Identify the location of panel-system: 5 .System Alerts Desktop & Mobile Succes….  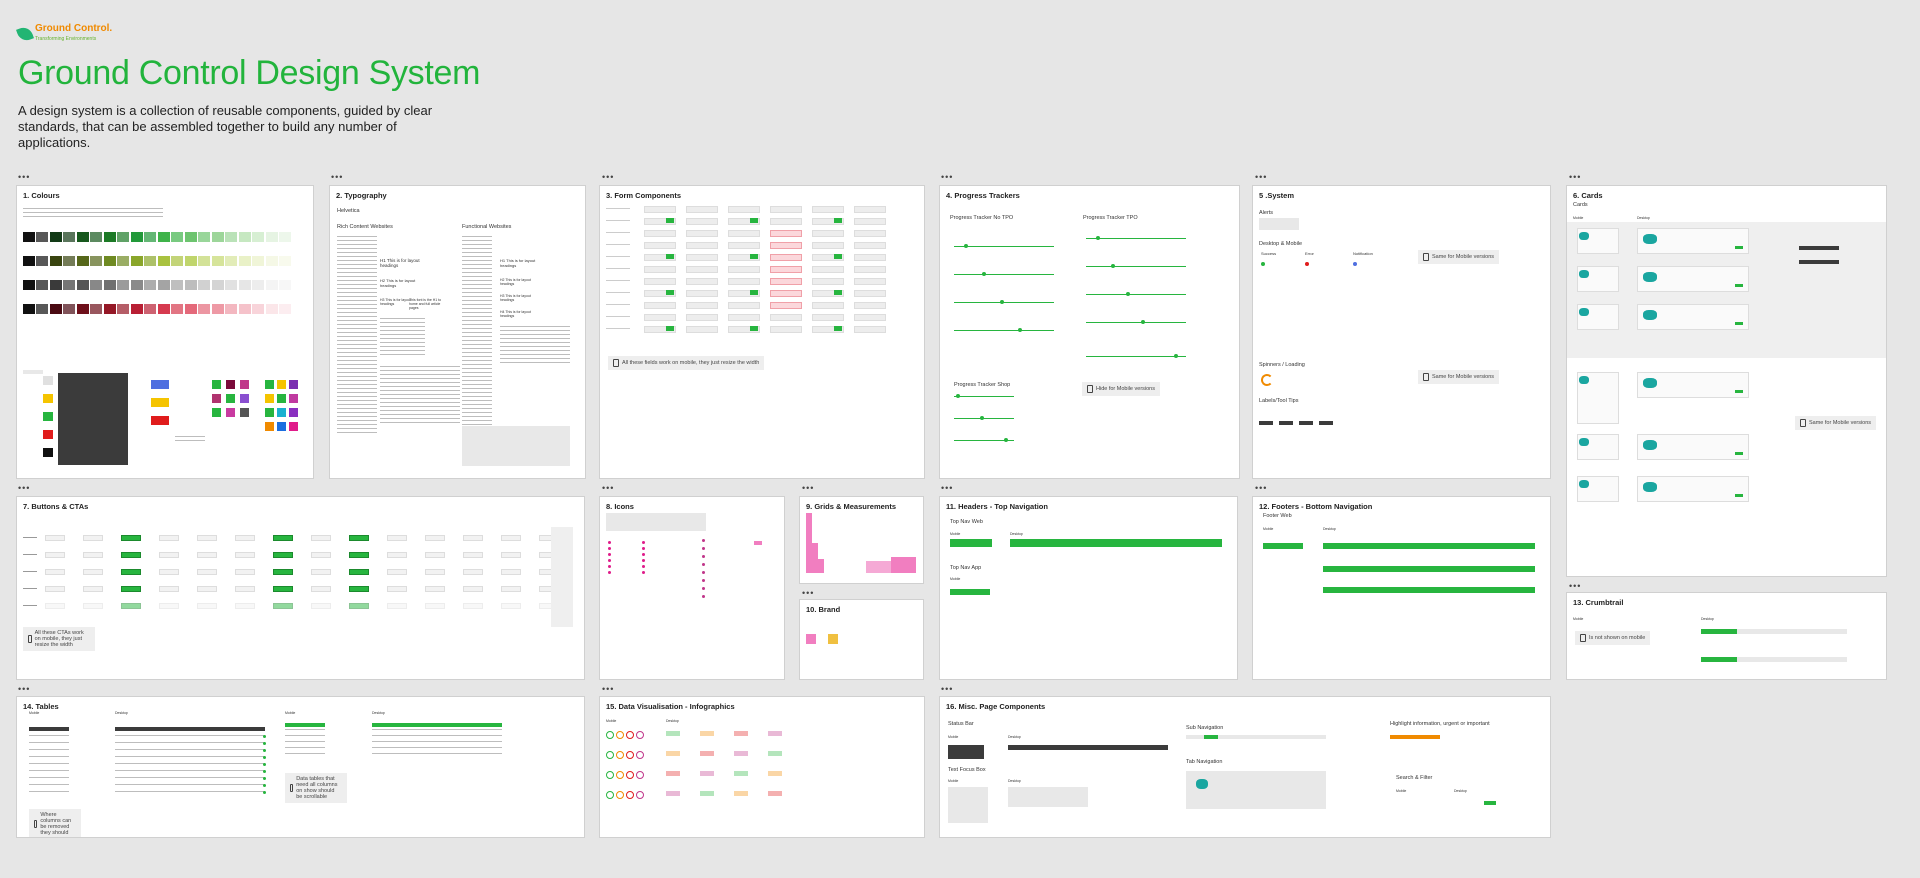
(1401, 332).